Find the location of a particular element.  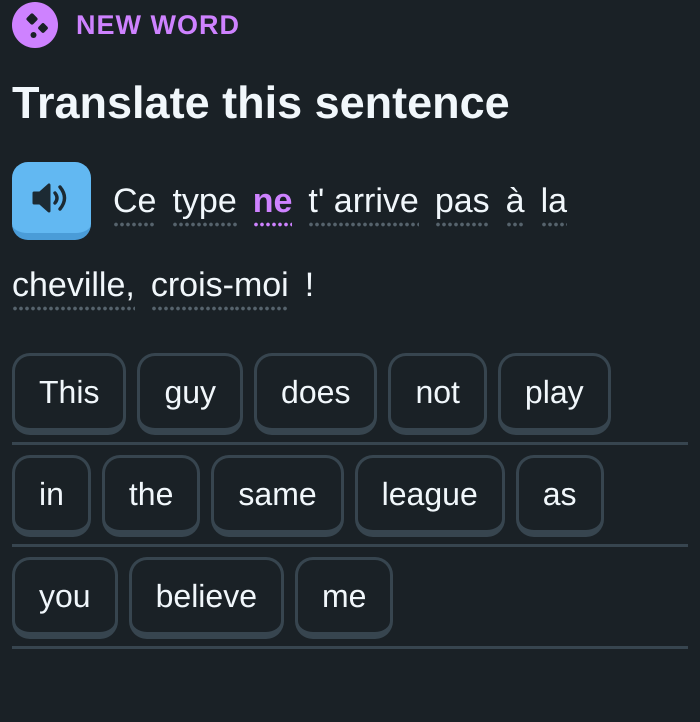

word-tile: play is located at coordinates (554, 394).